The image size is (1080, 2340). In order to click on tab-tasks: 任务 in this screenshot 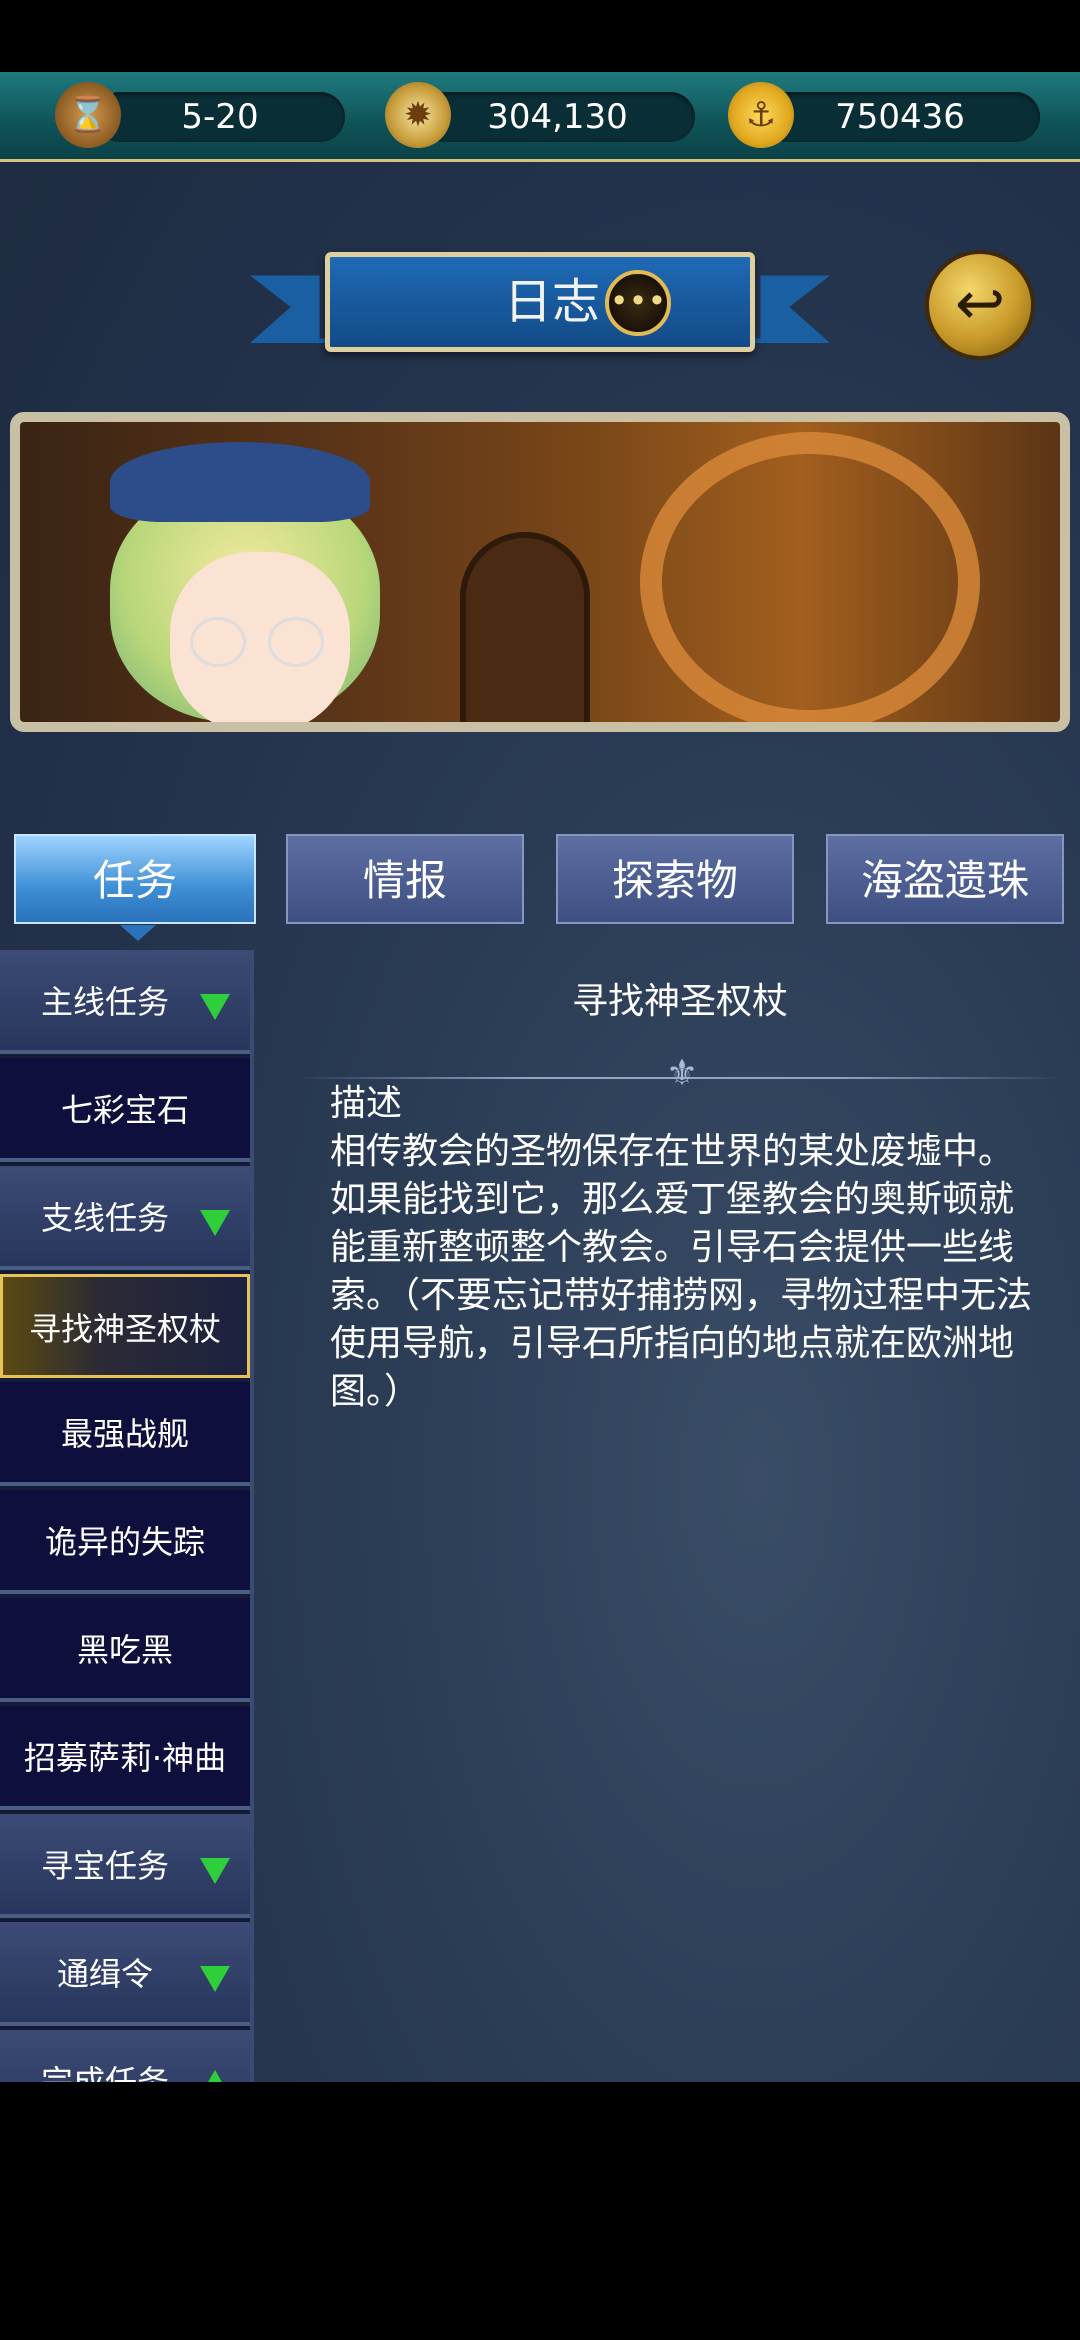, I will do `click(135, 879)`.